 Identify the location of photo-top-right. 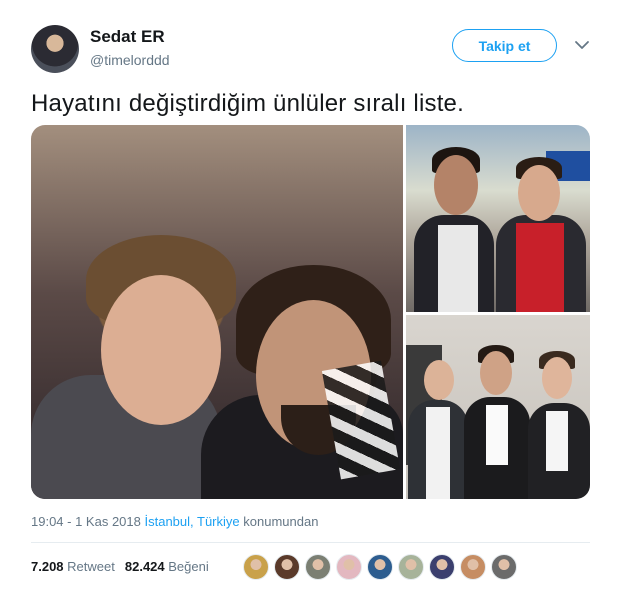
(498, 218).